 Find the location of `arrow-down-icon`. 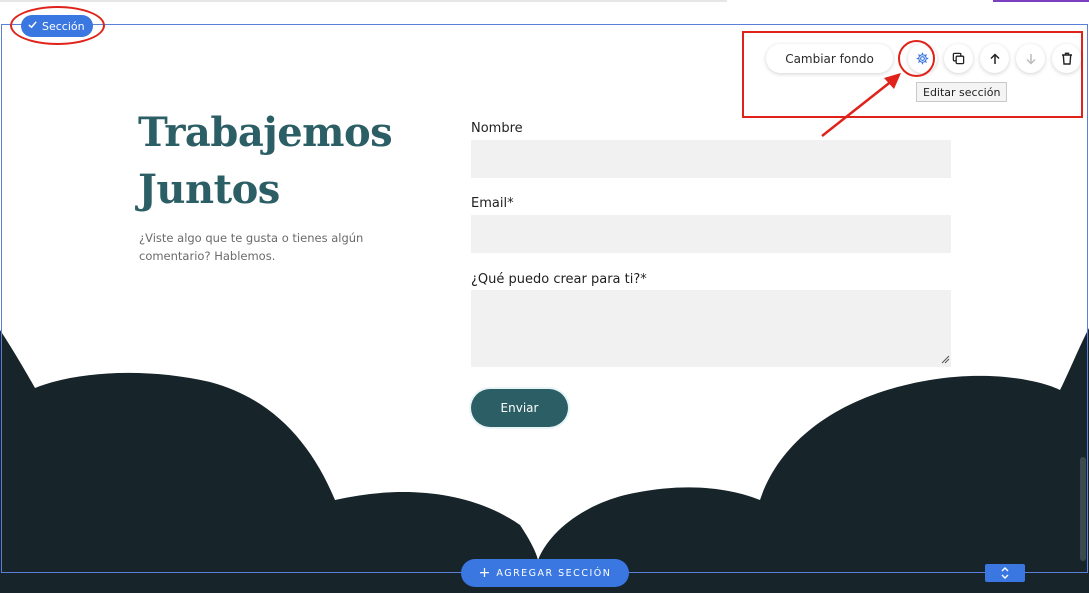

arrow-down-icon is located at coordinates (1030, 59).